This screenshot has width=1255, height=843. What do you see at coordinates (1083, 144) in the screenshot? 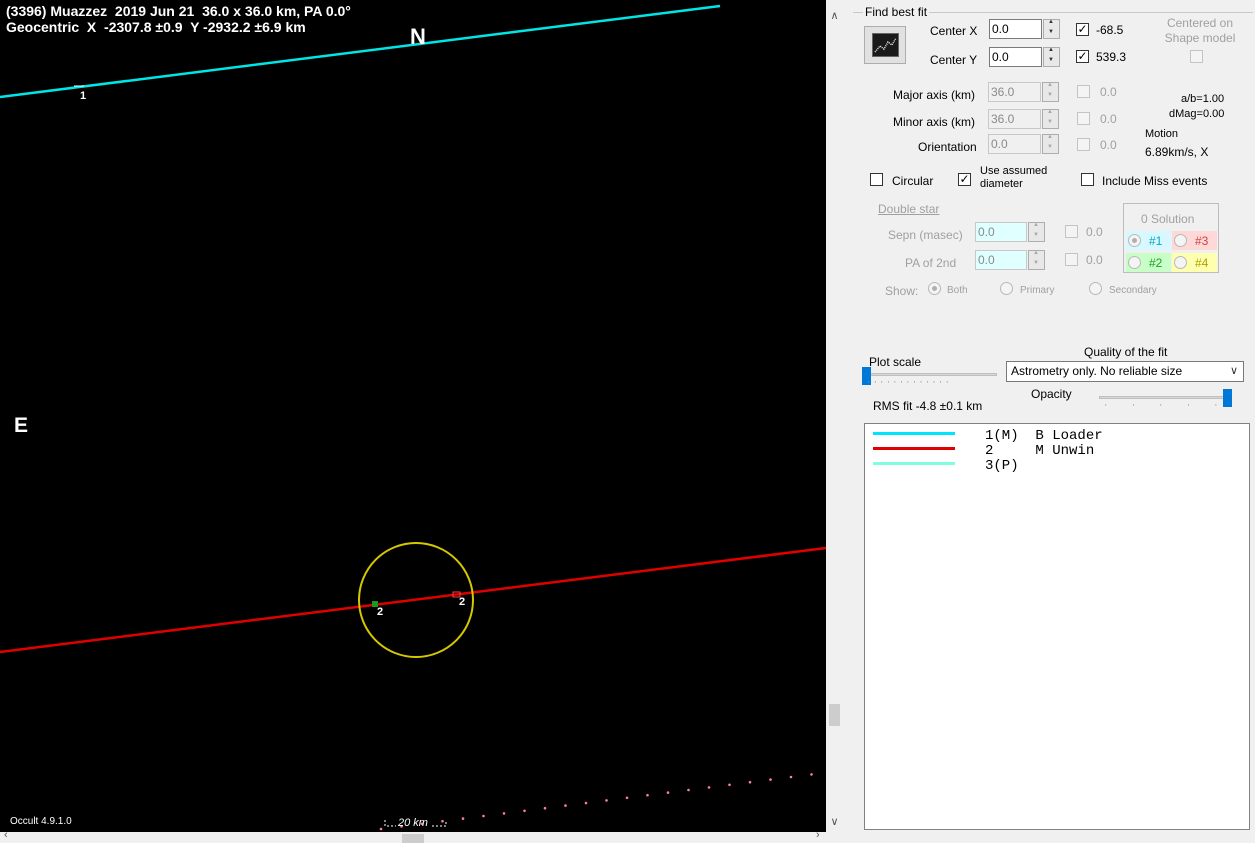
I see `orientation-checkbox` at bounding box center [1083, 144].